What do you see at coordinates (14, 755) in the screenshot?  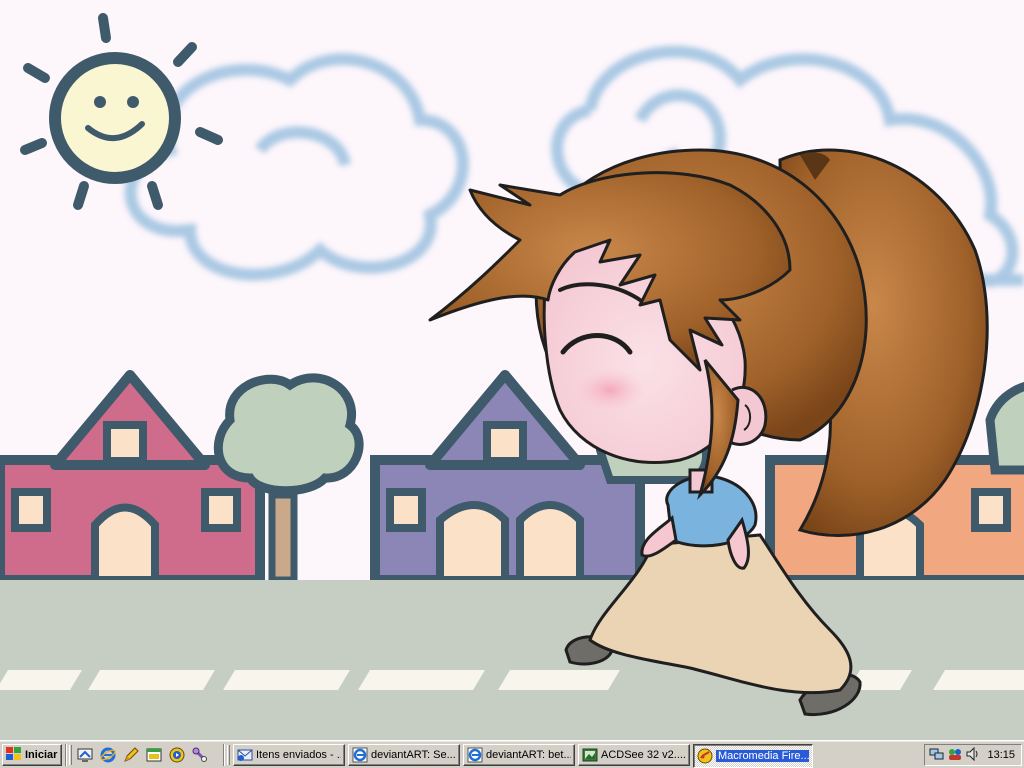 I see `windows-logo-icon` at bounding box center [14, 755].